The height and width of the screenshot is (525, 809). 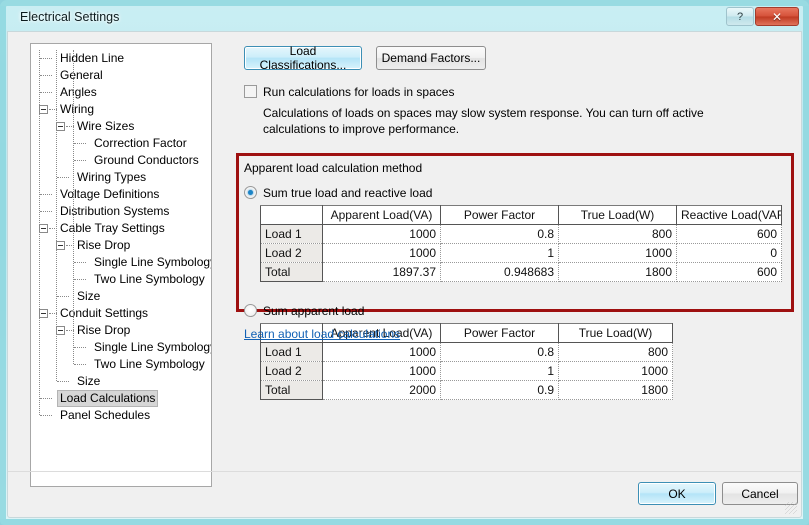 I want to click on table-row: Load 1 1000 0.8 800, so click(x=466, y=352).